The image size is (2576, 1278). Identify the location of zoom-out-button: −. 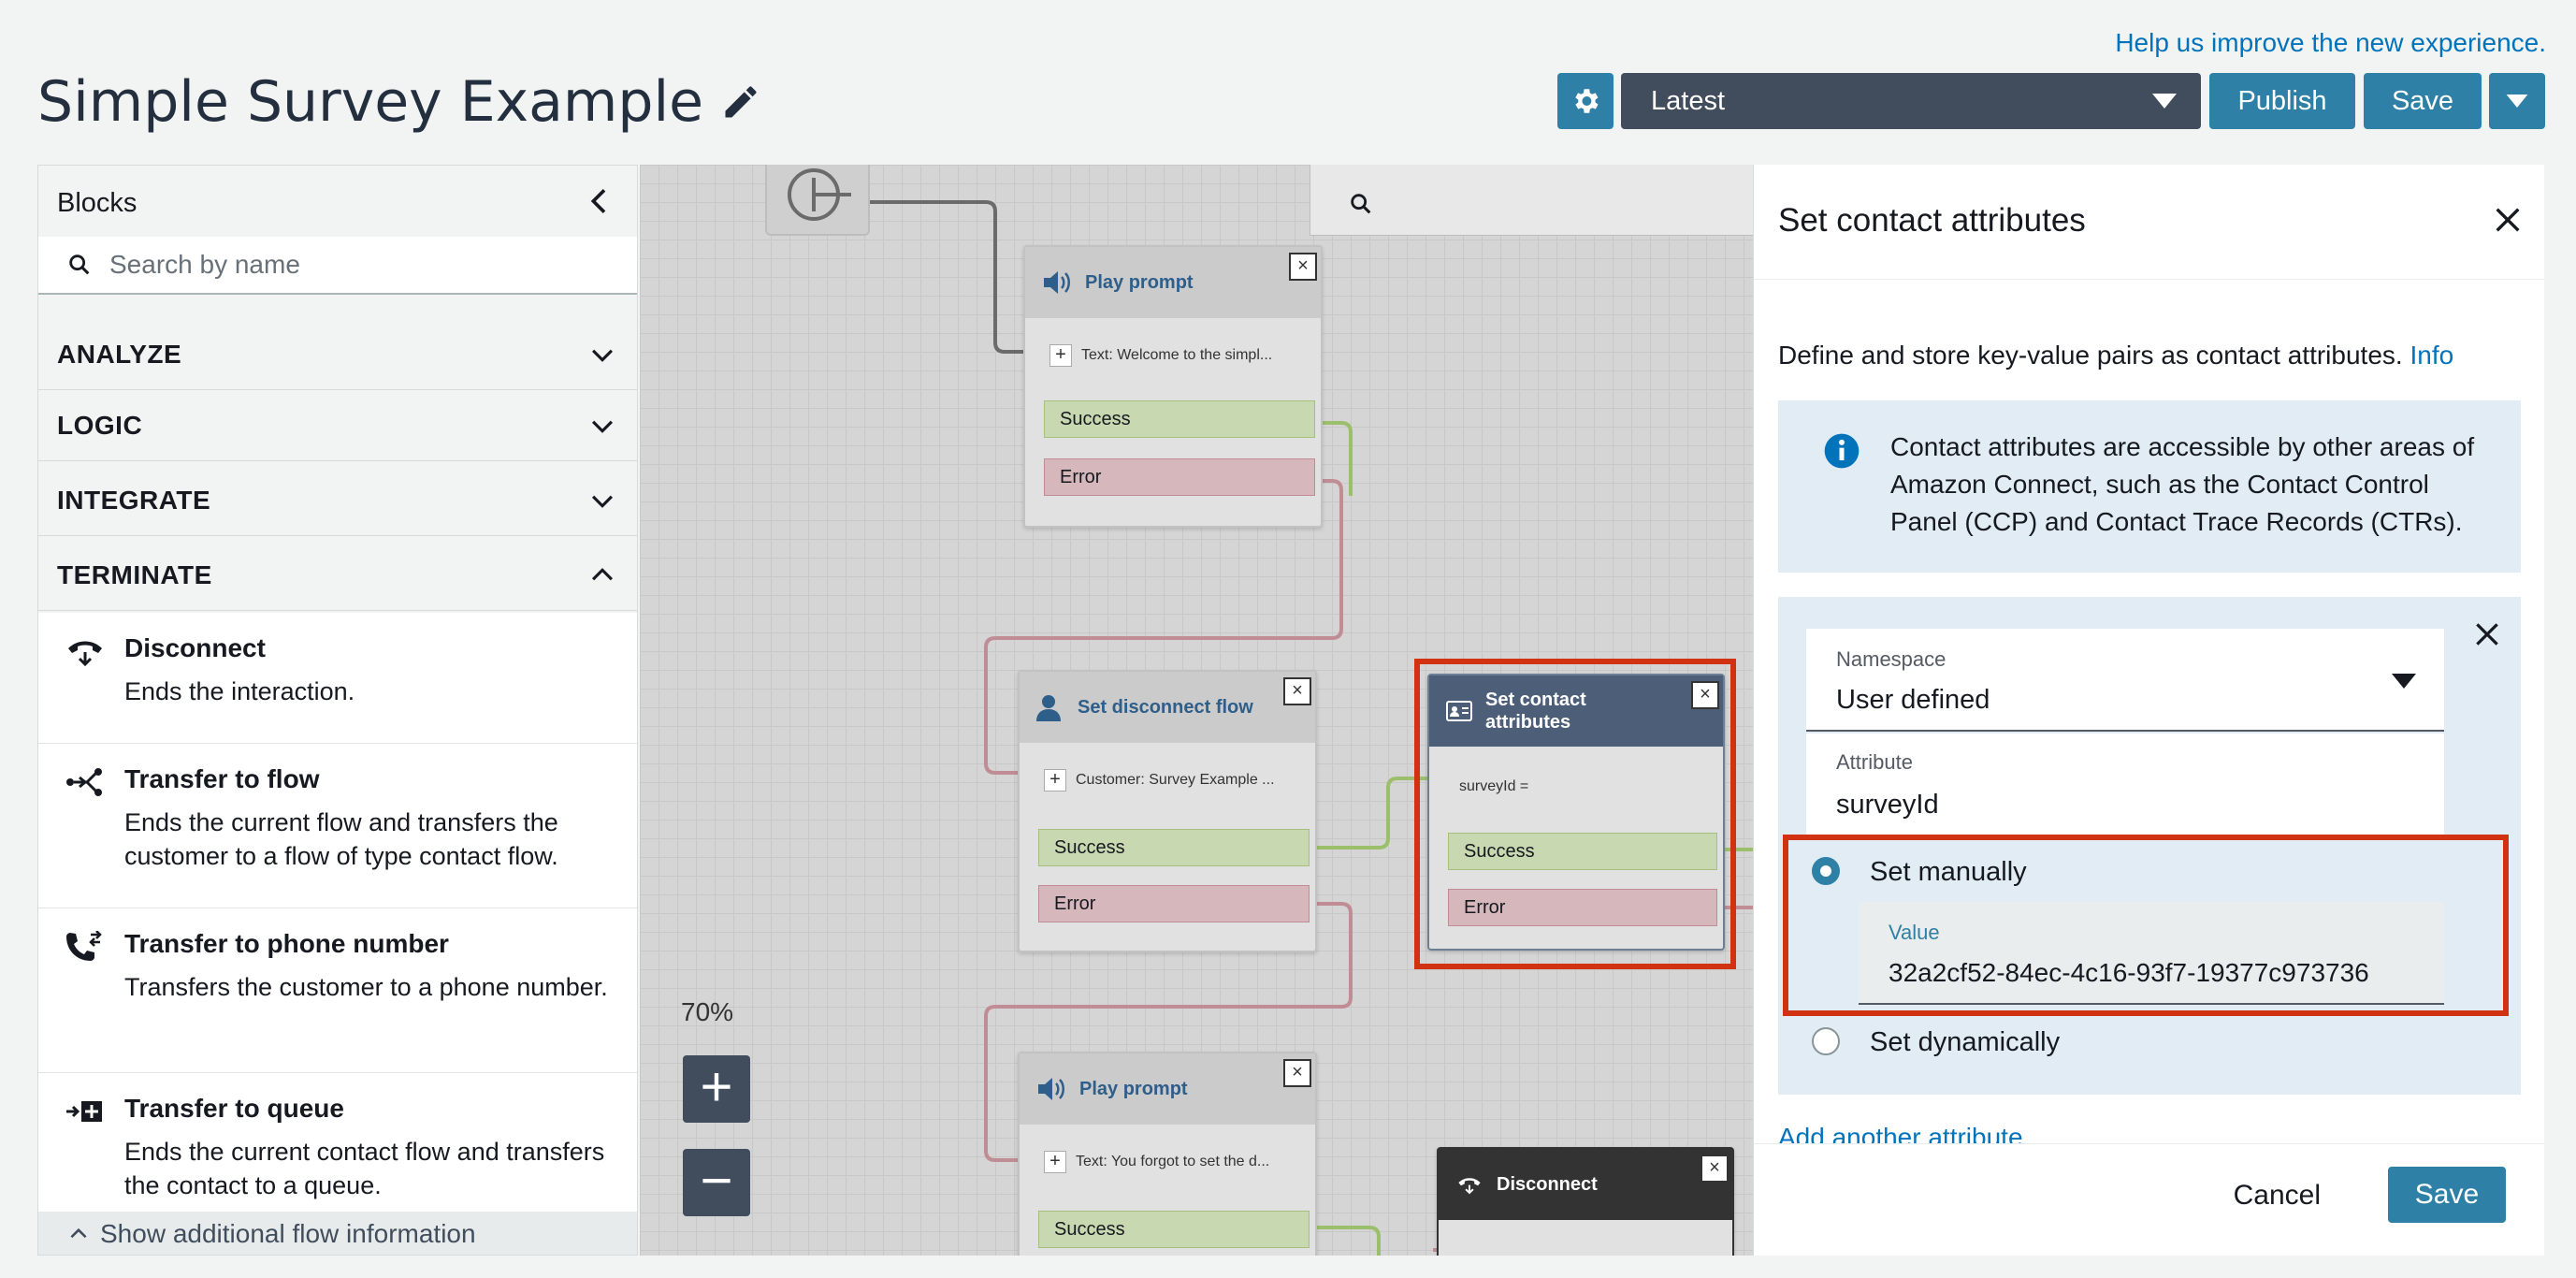
(716, 1183).